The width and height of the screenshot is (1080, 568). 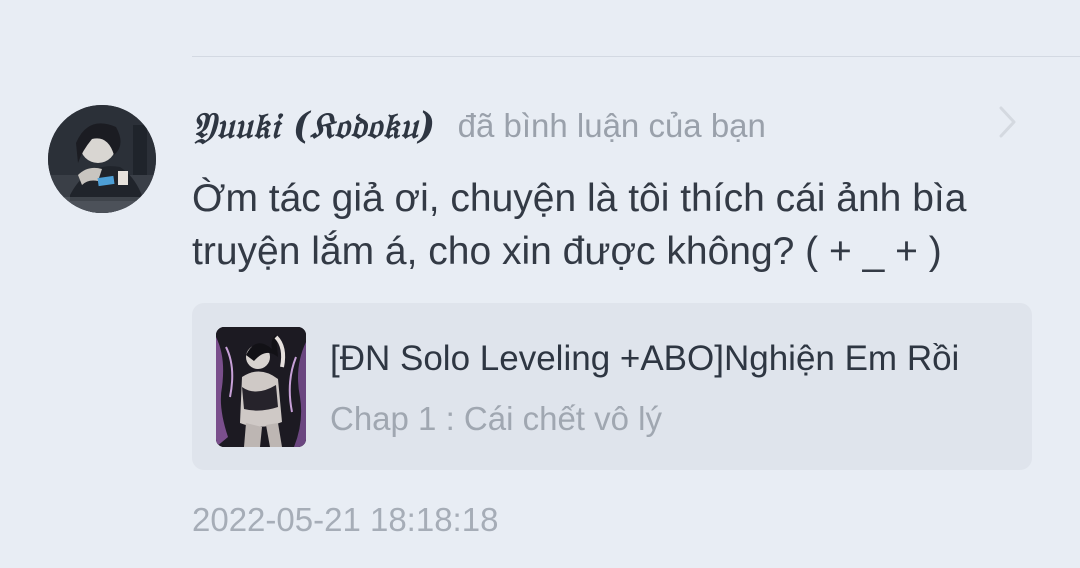 I want to click on chapter-title: Chap 1 : Cái chết vô lý, so click(x=496, y=418).